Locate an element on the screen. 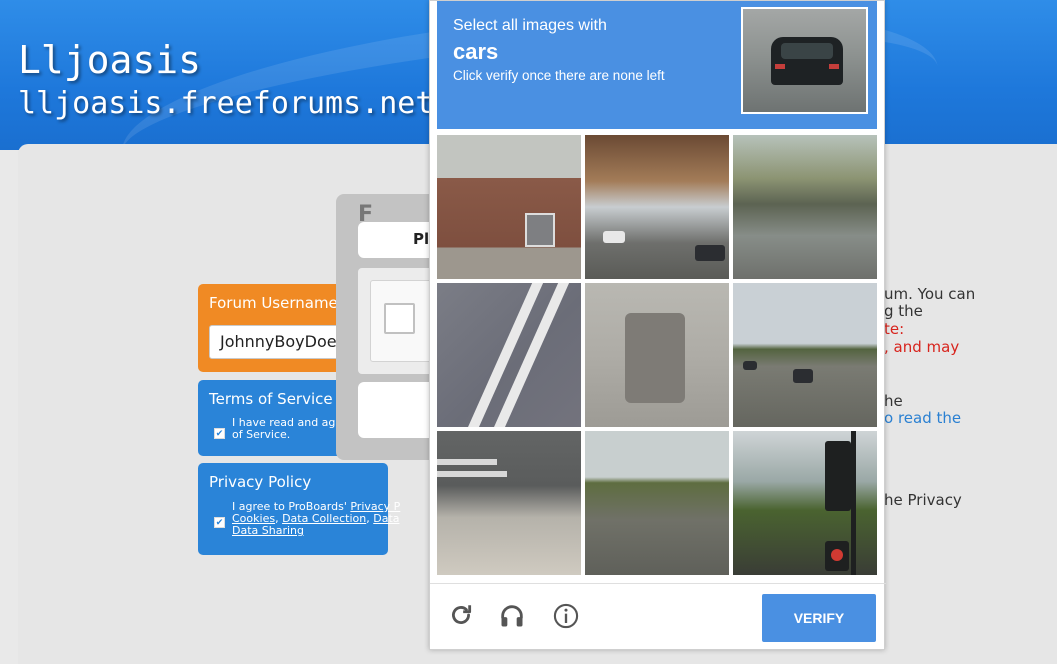 Image resolution: width=1057 pixels, height=664 pixels. side-text-4: , and may is located at coordinates (922, 347).